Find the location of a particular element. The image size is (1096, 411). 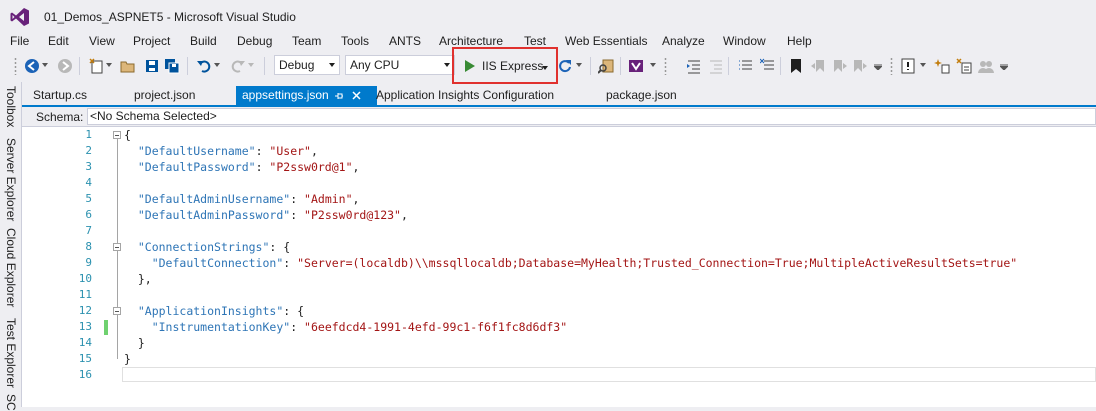

menu-project: Project is located at coordinates (151, 41).